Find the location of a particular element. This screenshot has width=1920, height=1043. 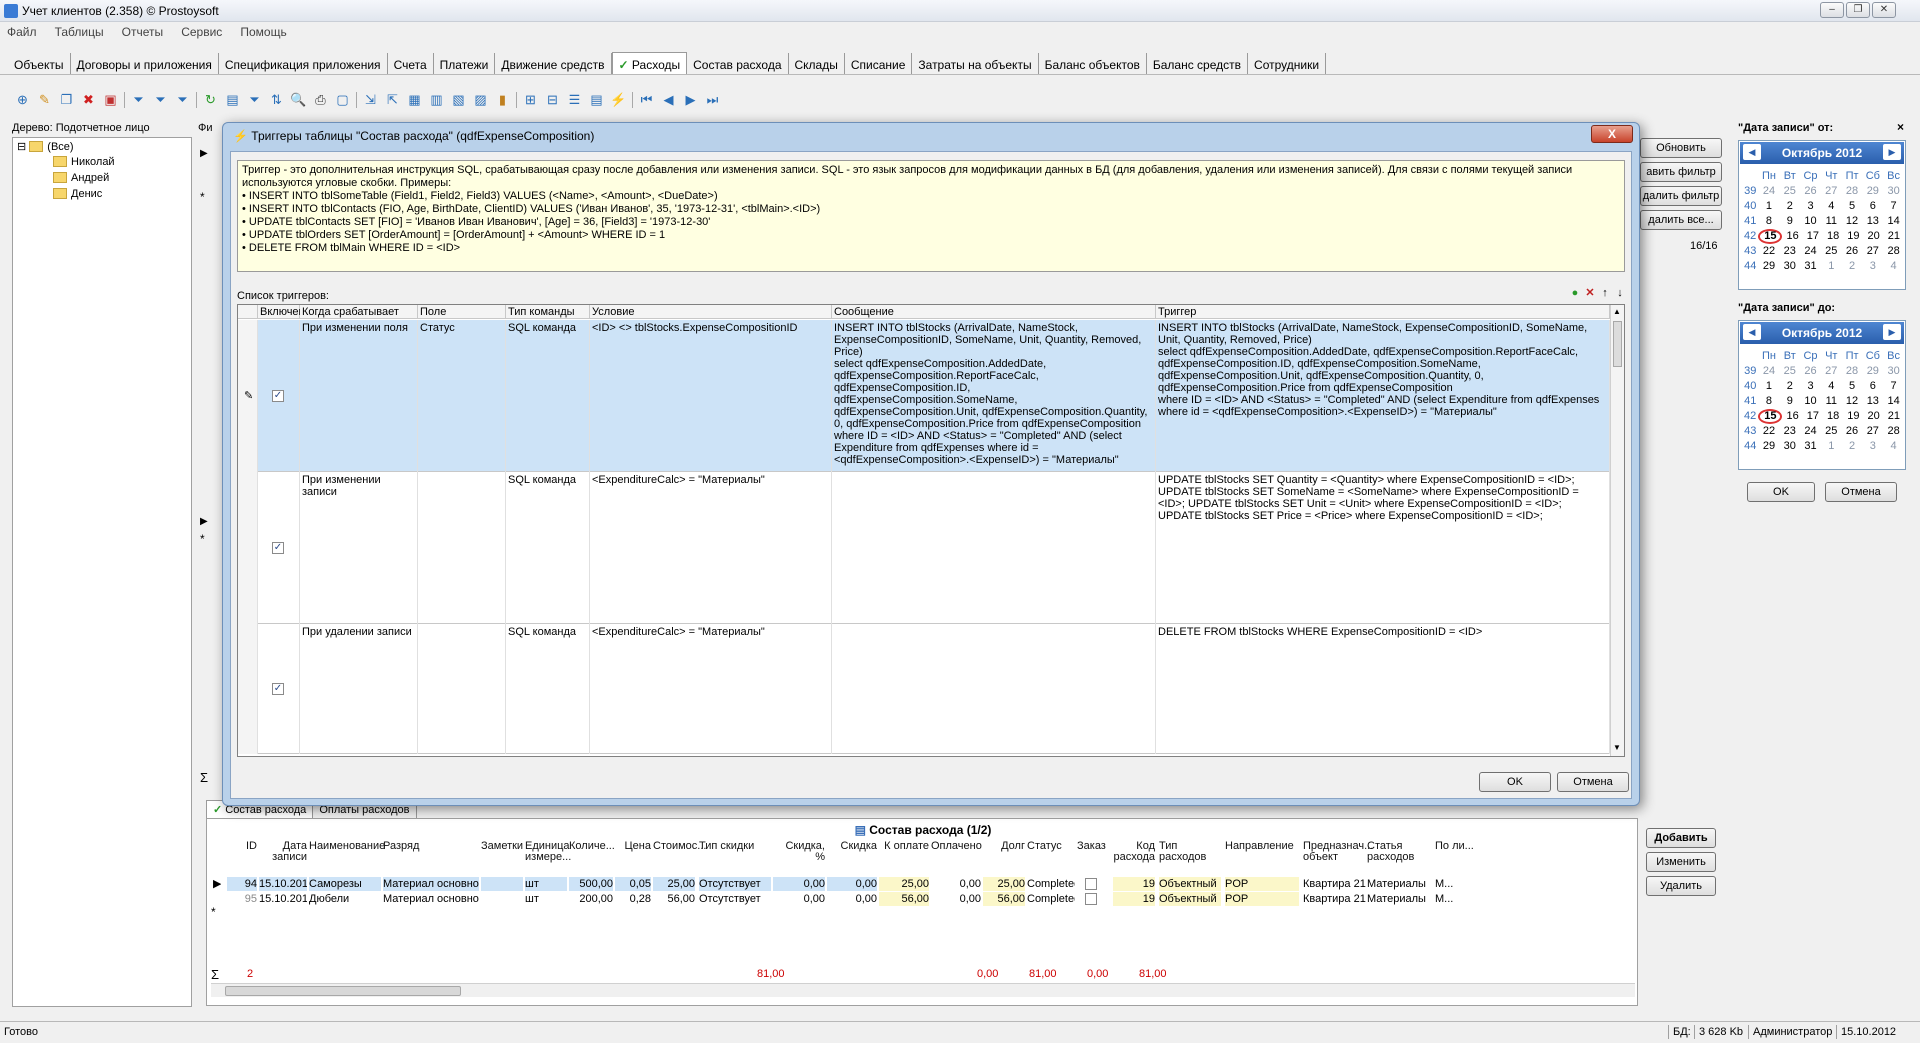

table-cell: 25,00 is located at coordinates (1004, 884).